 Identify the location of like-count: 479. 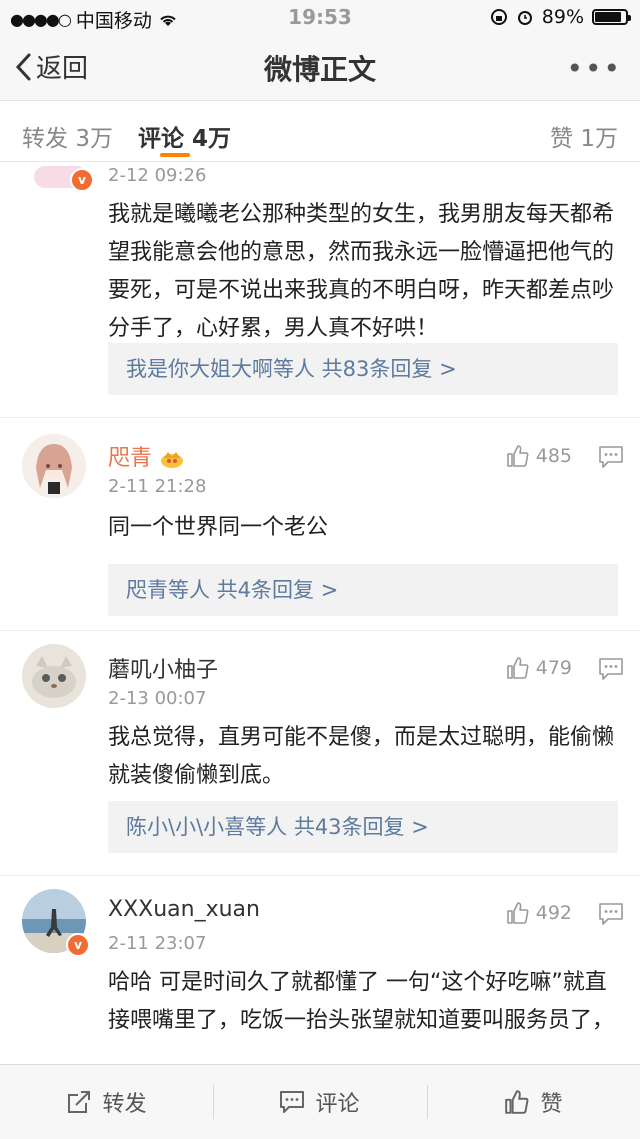
(553, 668).